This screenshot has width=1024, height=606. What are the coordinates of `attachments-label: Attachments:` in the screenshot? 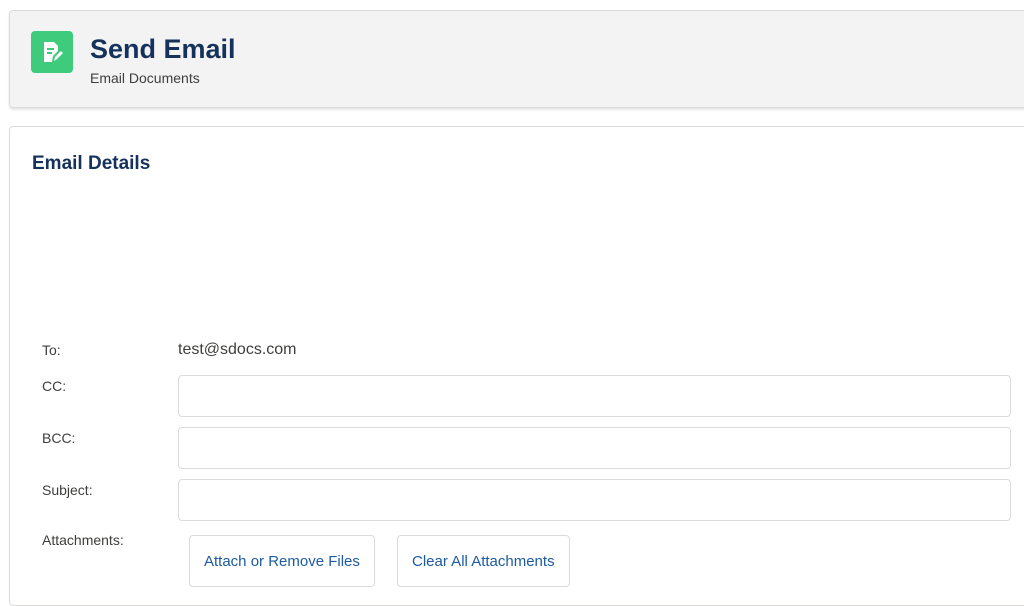 It's located at (83, 540).